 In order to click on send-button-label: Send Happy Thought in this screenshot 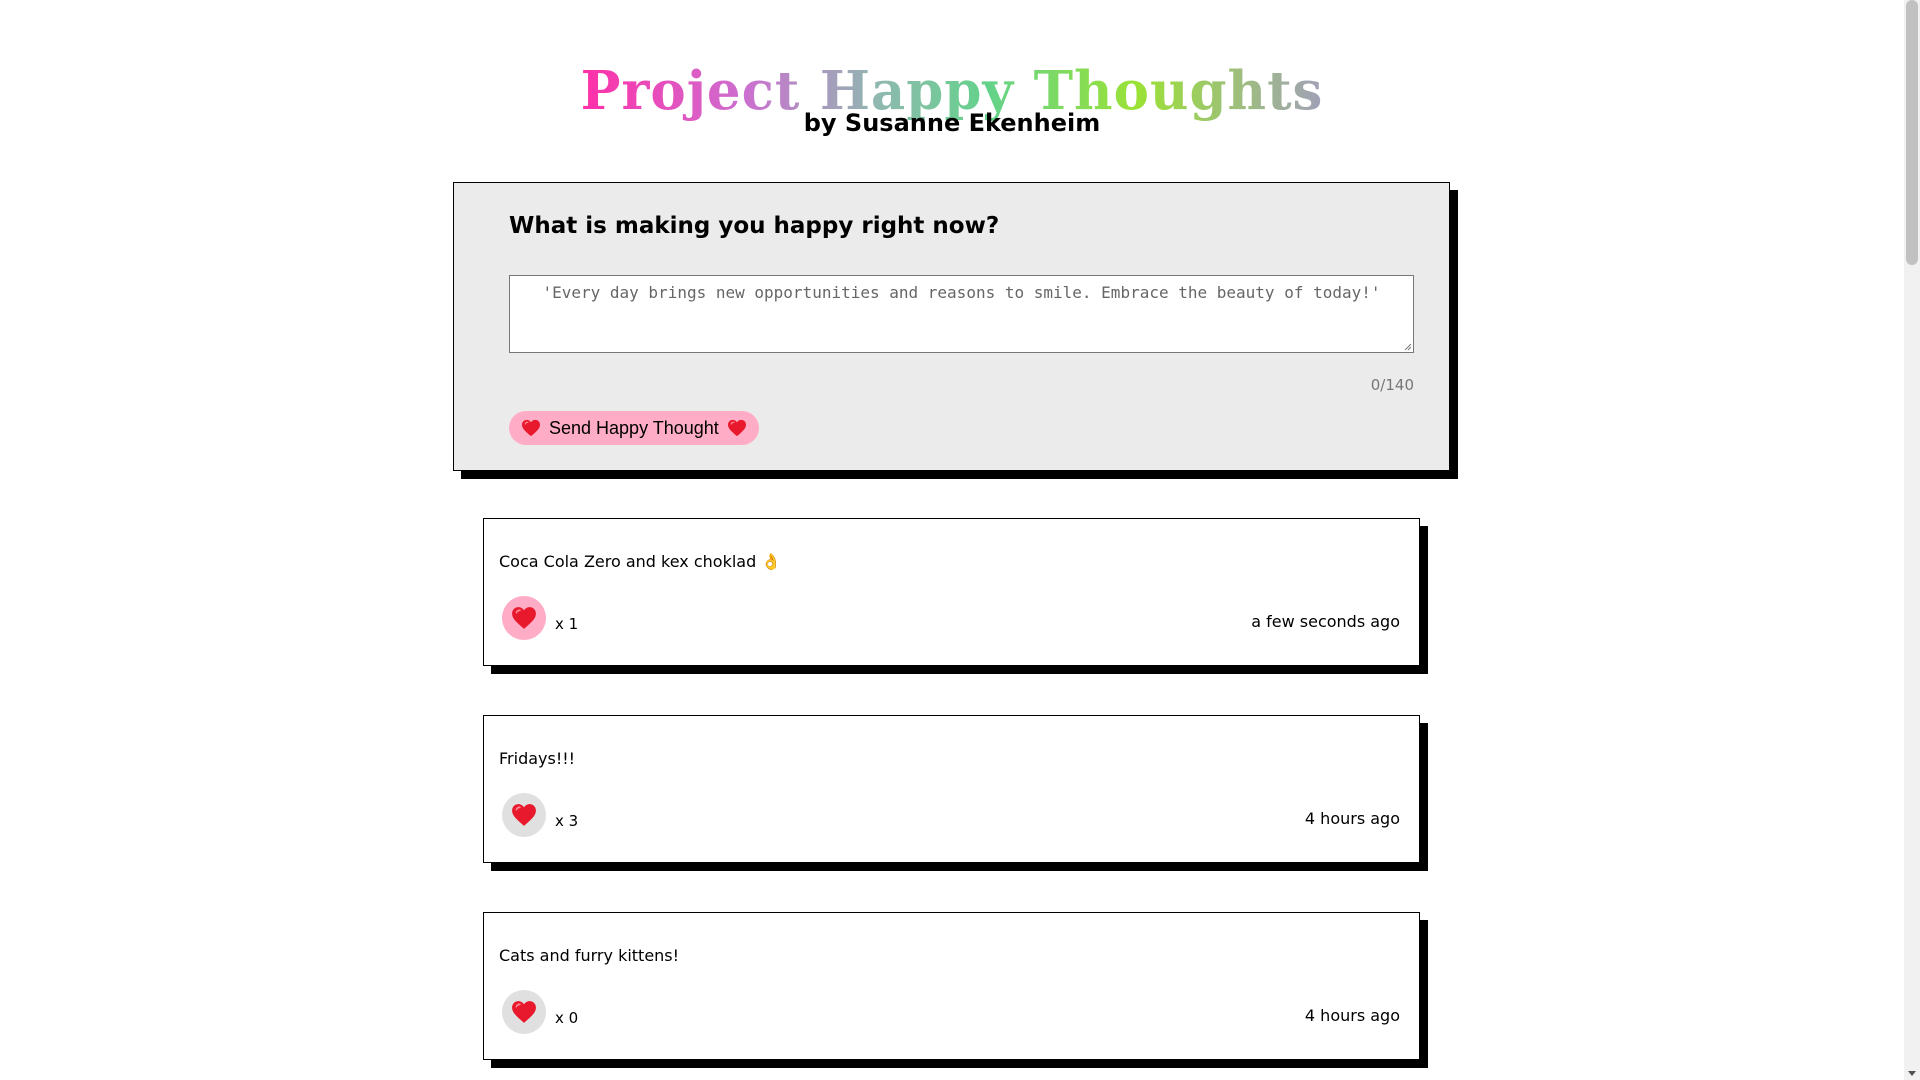, I will do `click(634, 427)`.